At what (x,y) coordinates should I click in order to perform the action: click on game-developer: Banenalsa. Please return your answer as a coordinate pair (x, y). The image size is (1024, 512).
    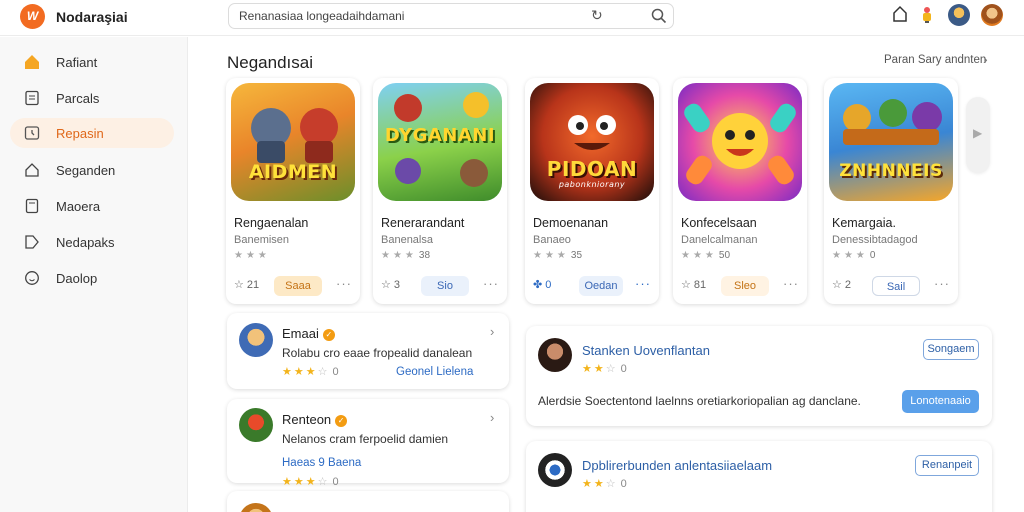
    Looking at the image, I should click on (407, 240).